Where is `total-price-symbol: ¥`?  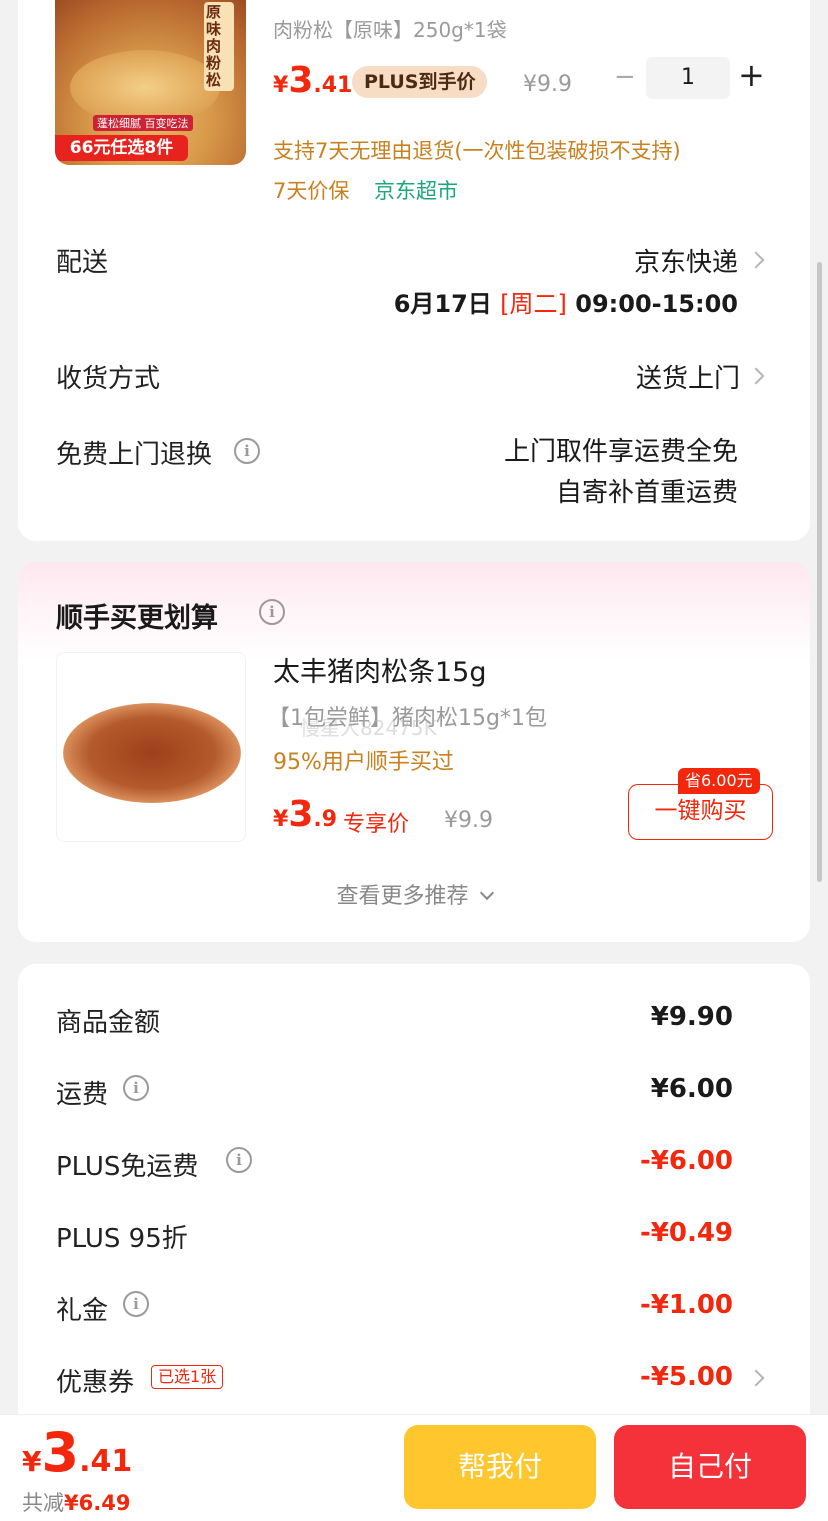 total-price-symbol: ¥ is located at coordinates (32, 1461).